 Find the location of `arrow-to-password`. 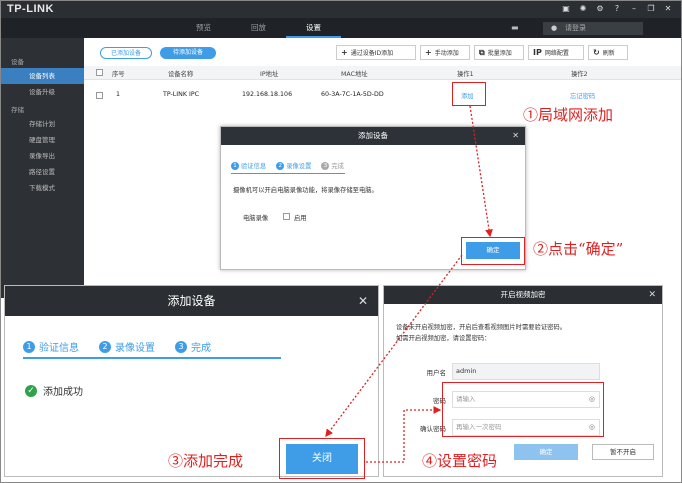

arrow-to-password is located at coordinates (404, 434).